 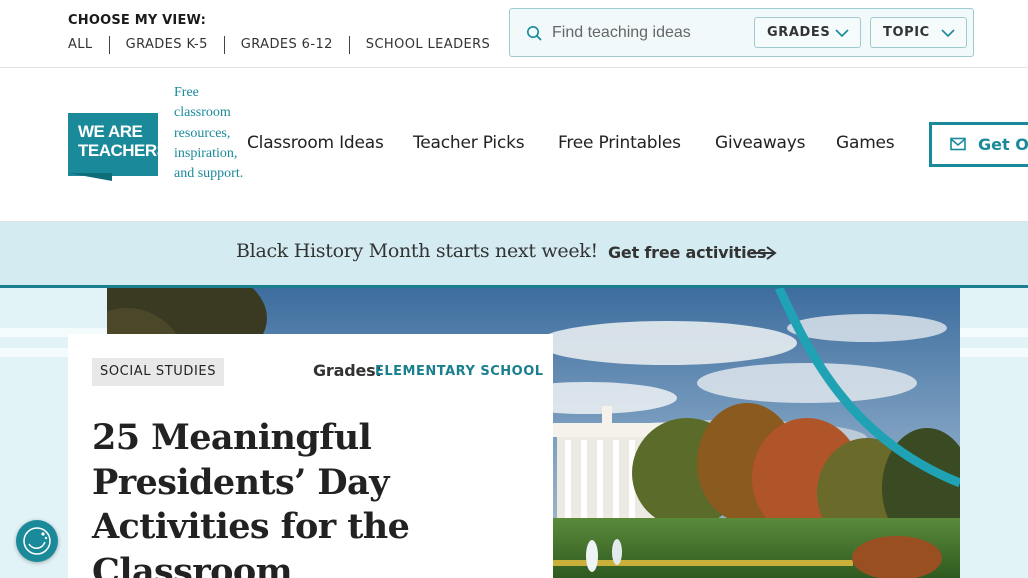 I want to click on topic-dropdown: TOPIC, so click(x=918, y=32).